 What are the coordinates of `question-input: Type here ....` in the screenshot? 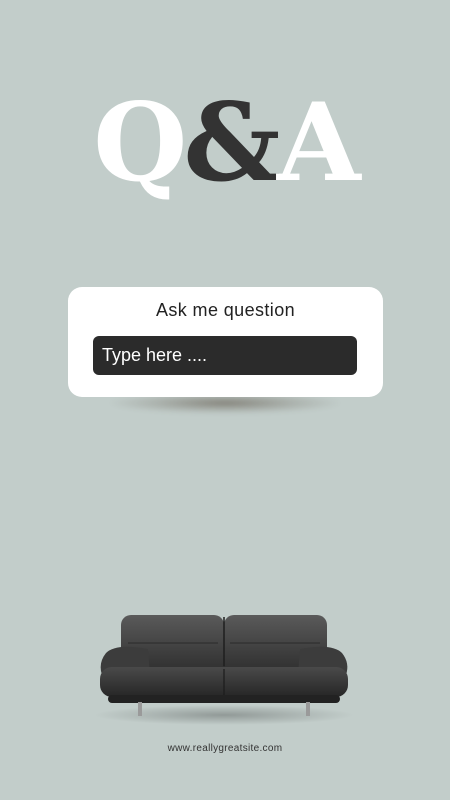 It's located at (225, 355).